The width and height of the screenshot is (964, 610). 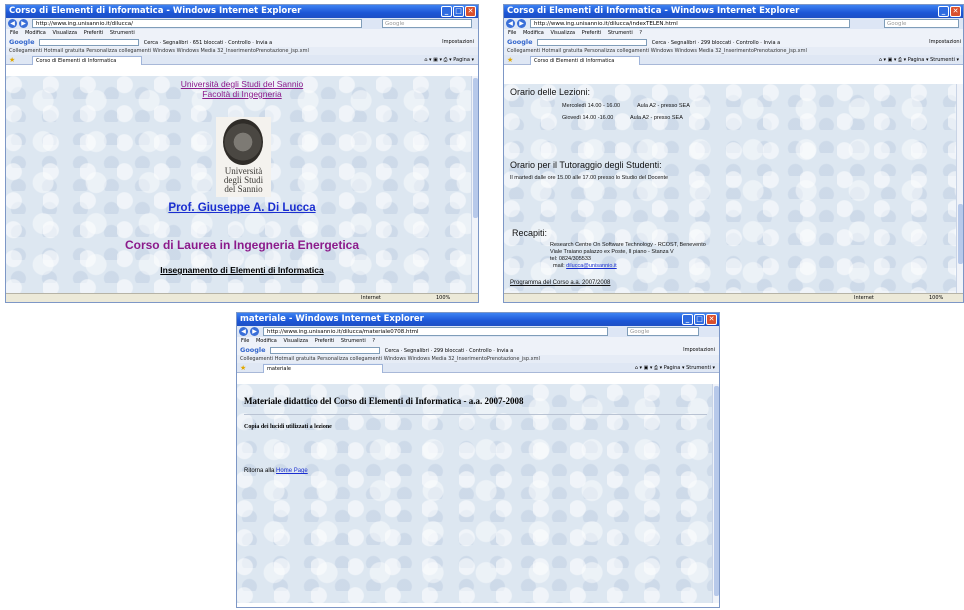 What do you see at coordinates (208, 43) in the screenshot?
I see `blocked-count: 651 bloccati` at bounding box center [208, 43].